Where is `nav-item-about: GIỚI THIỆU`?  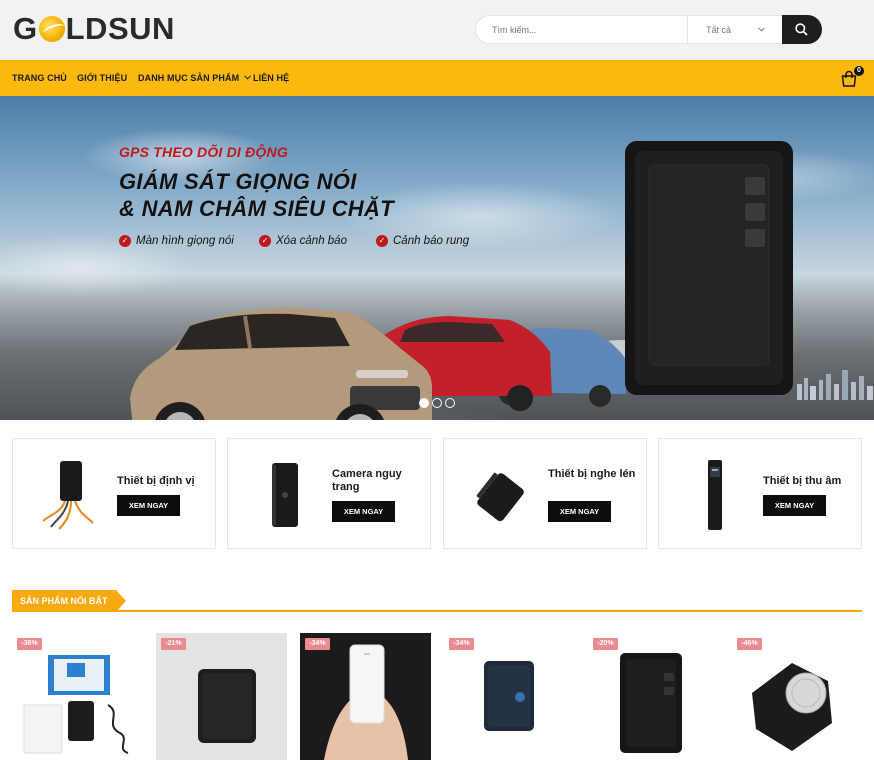 nav-item-about: GIỚI THIỆU is located at coordinates (102, 78).